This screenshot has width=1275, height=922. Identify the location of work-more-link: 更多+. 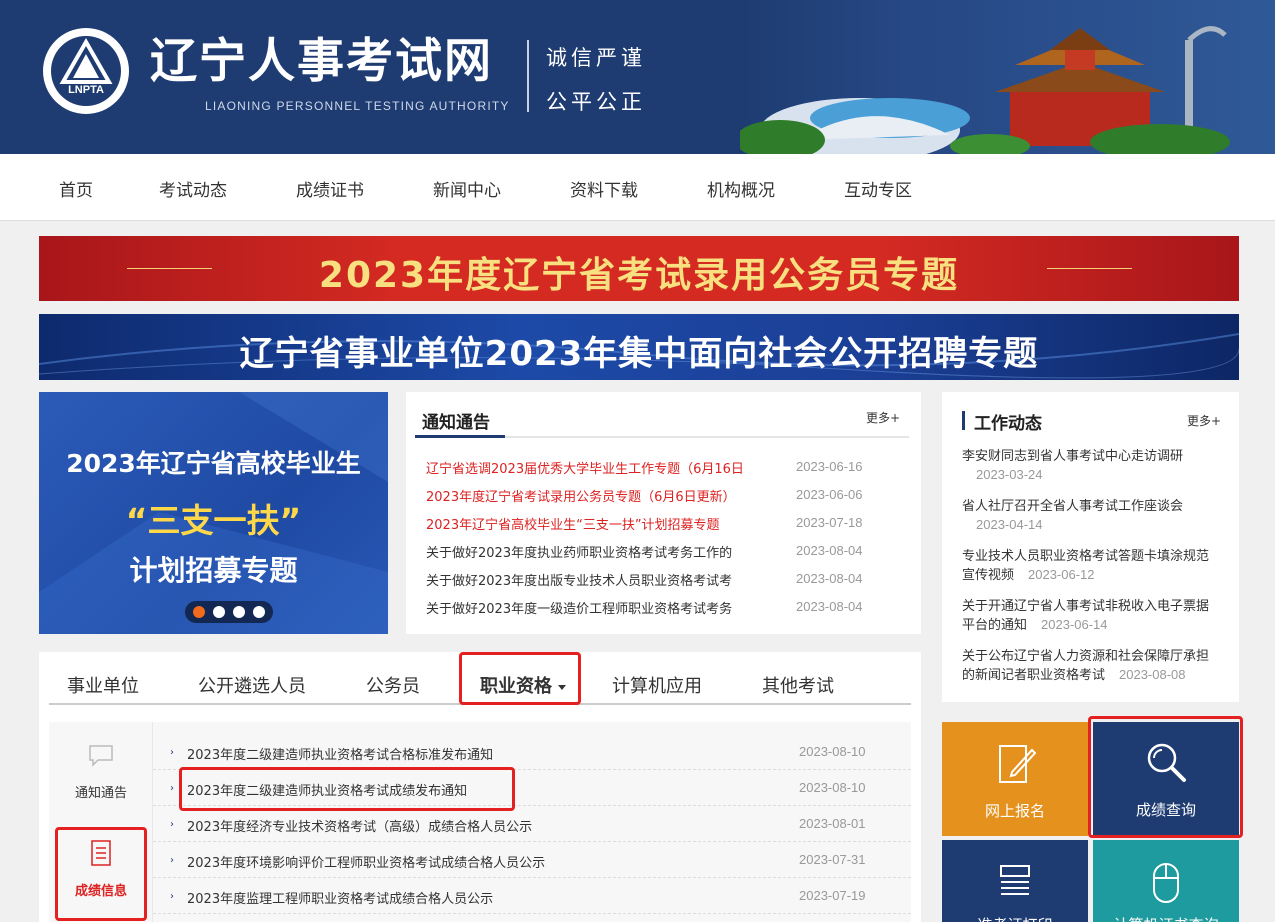
(1204, 420).